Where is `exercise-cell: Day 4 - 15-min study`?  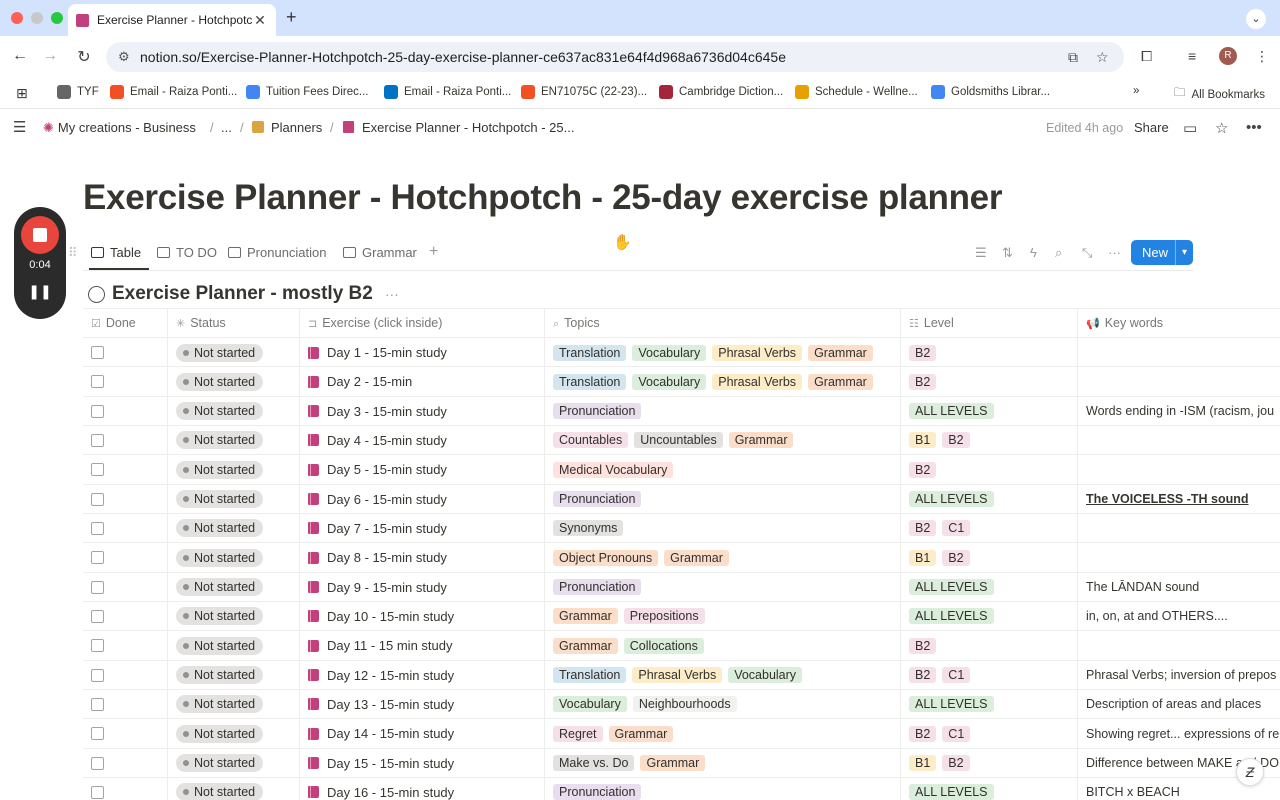
exercise-cell: Day 4 - 15-min study is located at coordinates (421, 440).